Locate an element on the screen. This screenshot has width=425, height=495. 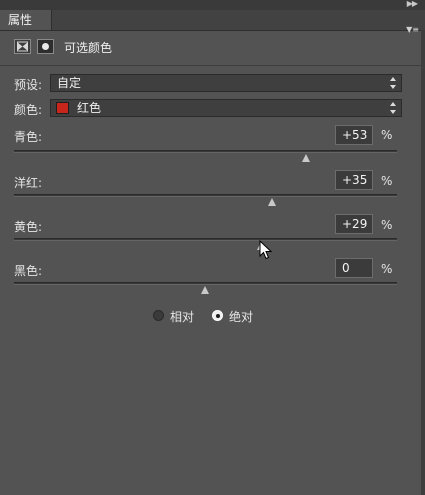
panel-right-edge is located at coordinates (423, 262).